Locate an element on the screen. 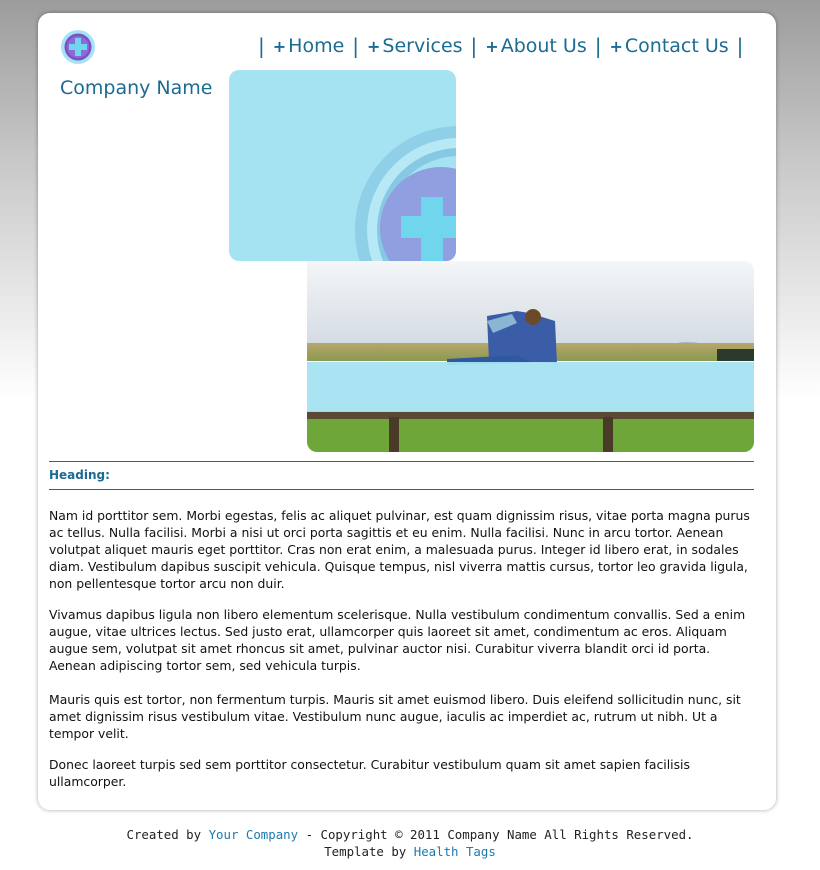 Image resolution: width=820 pixels, height=870 pixels. footer-template-by: Template by is located at coordinates (365, 851).